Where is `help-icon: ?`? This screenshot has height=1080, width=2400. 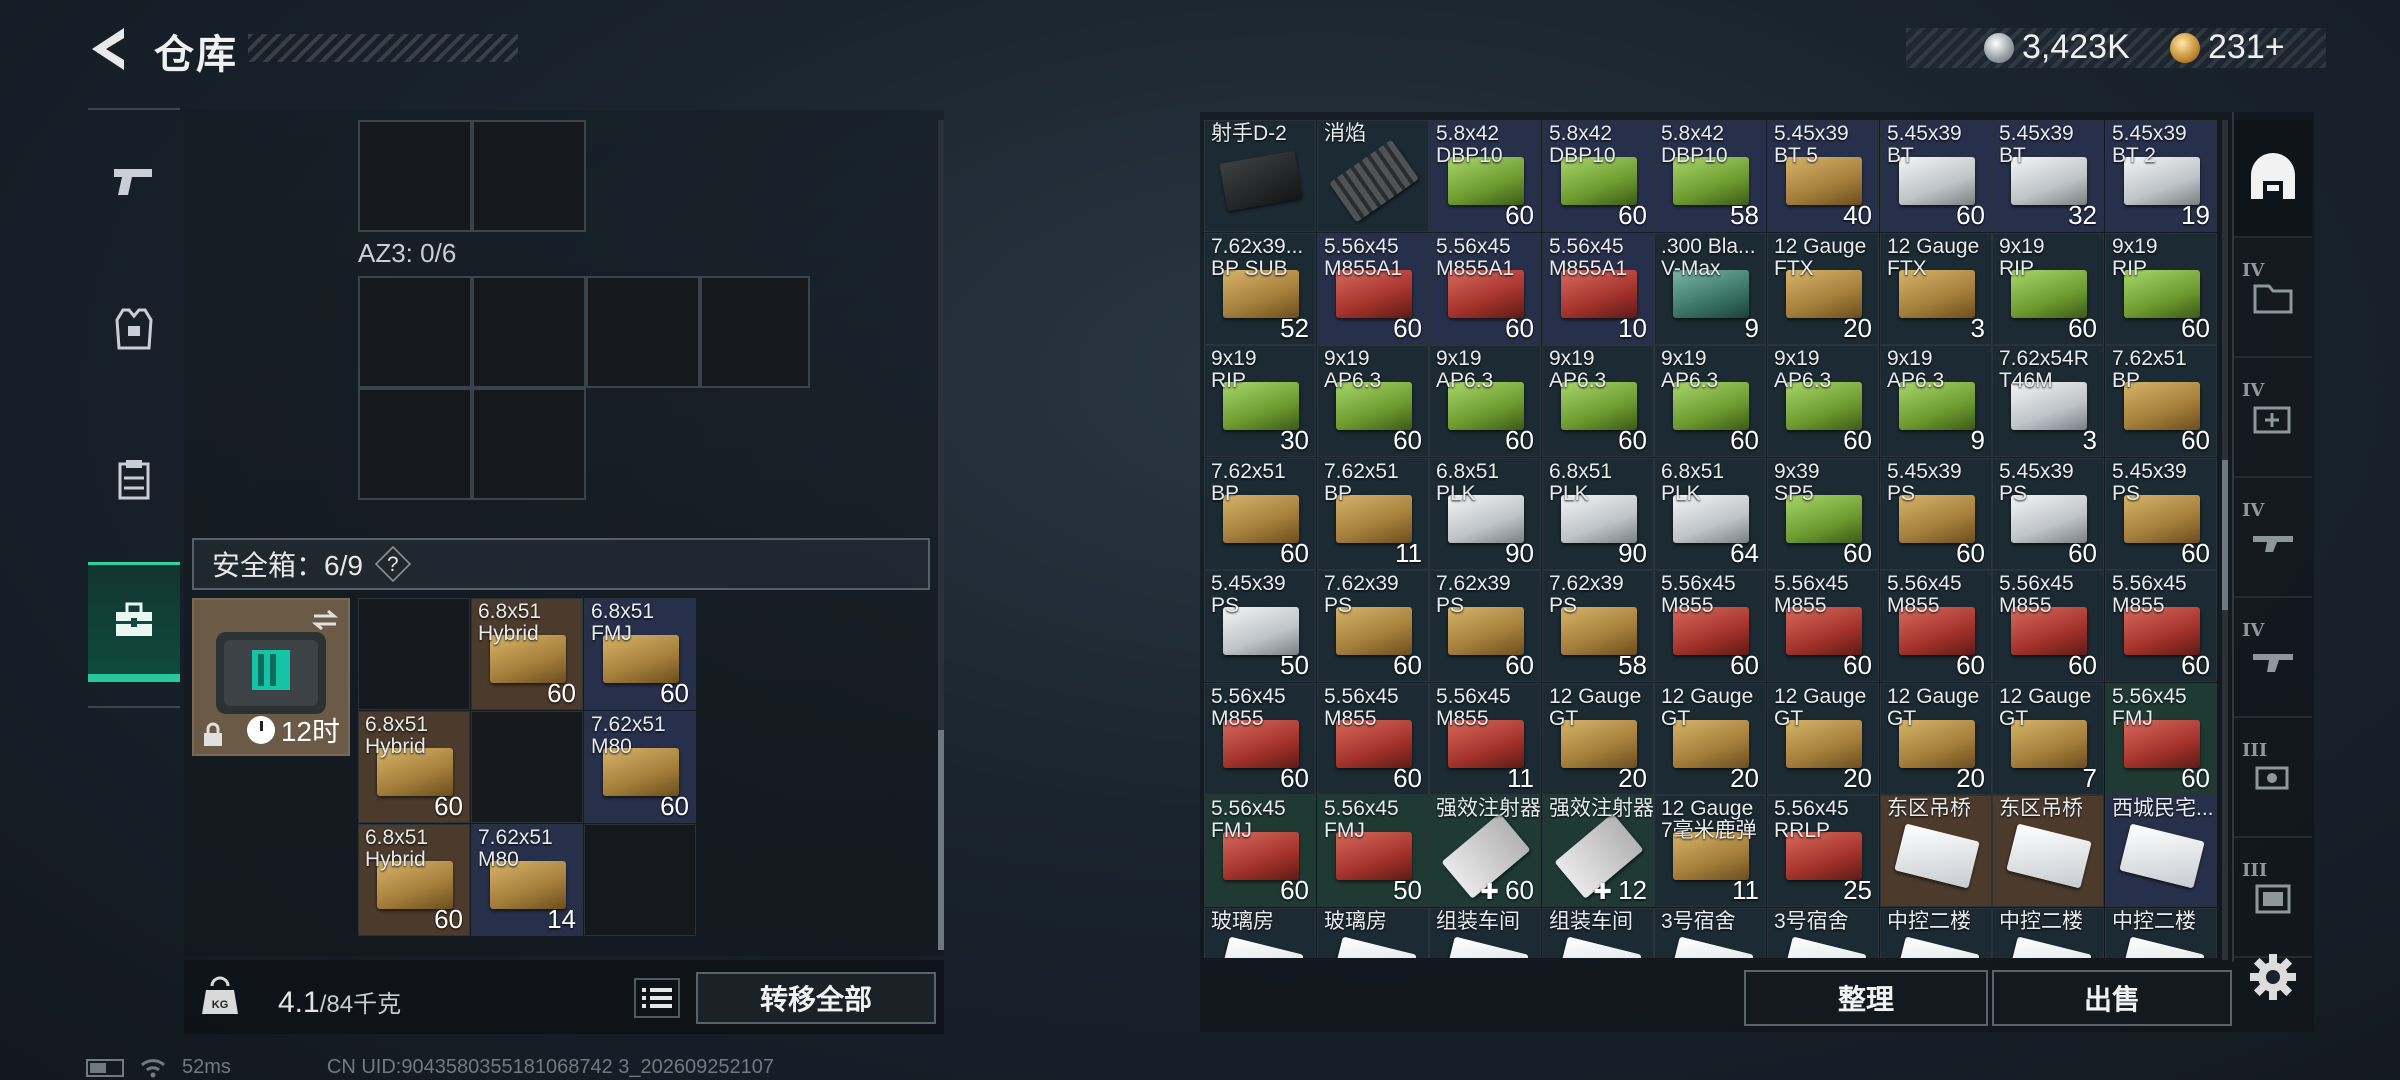
help-icon: ? is located at coordinates (393, 564).